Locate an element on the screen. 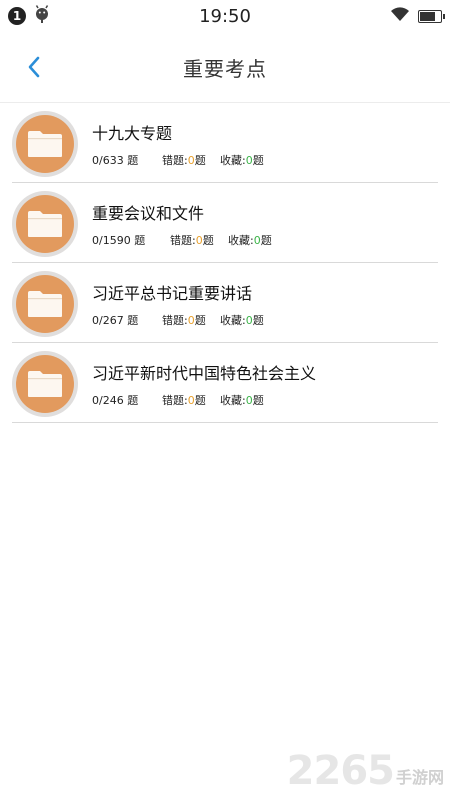  nav-bar: 重要考点 is located at coordinates (225, 67).